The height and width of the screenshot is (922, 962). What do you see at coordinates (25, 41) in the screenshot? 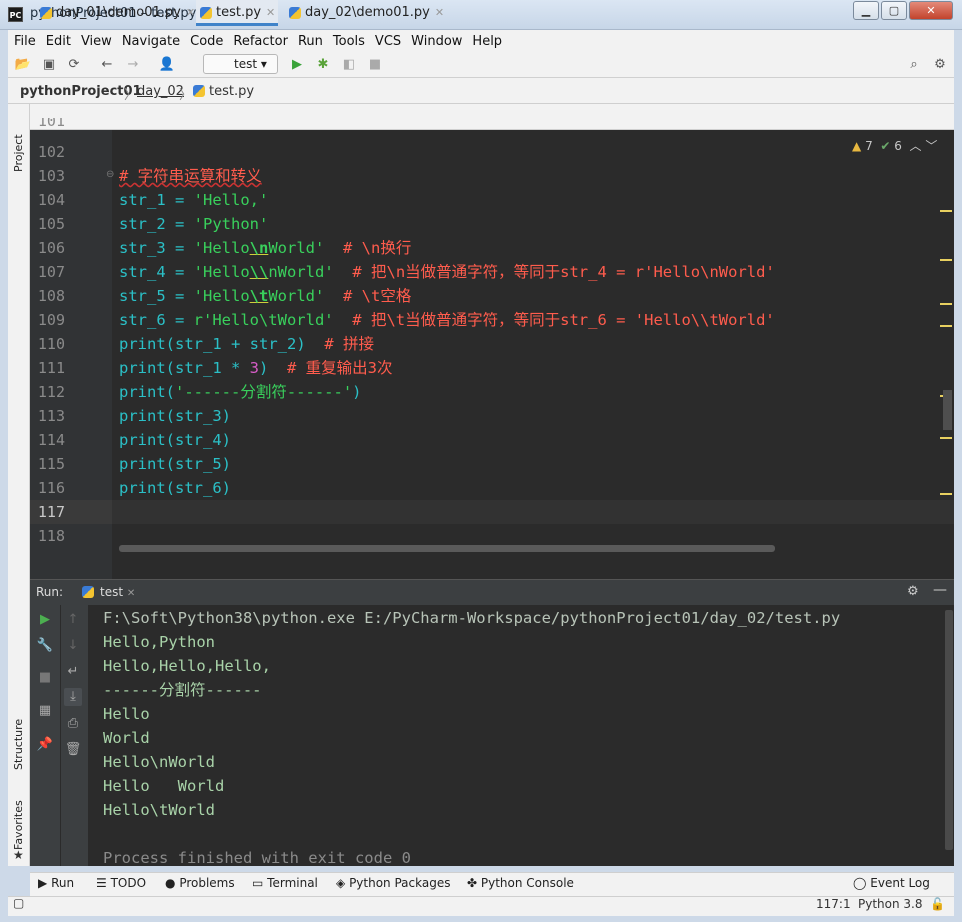
I see `menu-file: File` at bounding box center [25, 41].